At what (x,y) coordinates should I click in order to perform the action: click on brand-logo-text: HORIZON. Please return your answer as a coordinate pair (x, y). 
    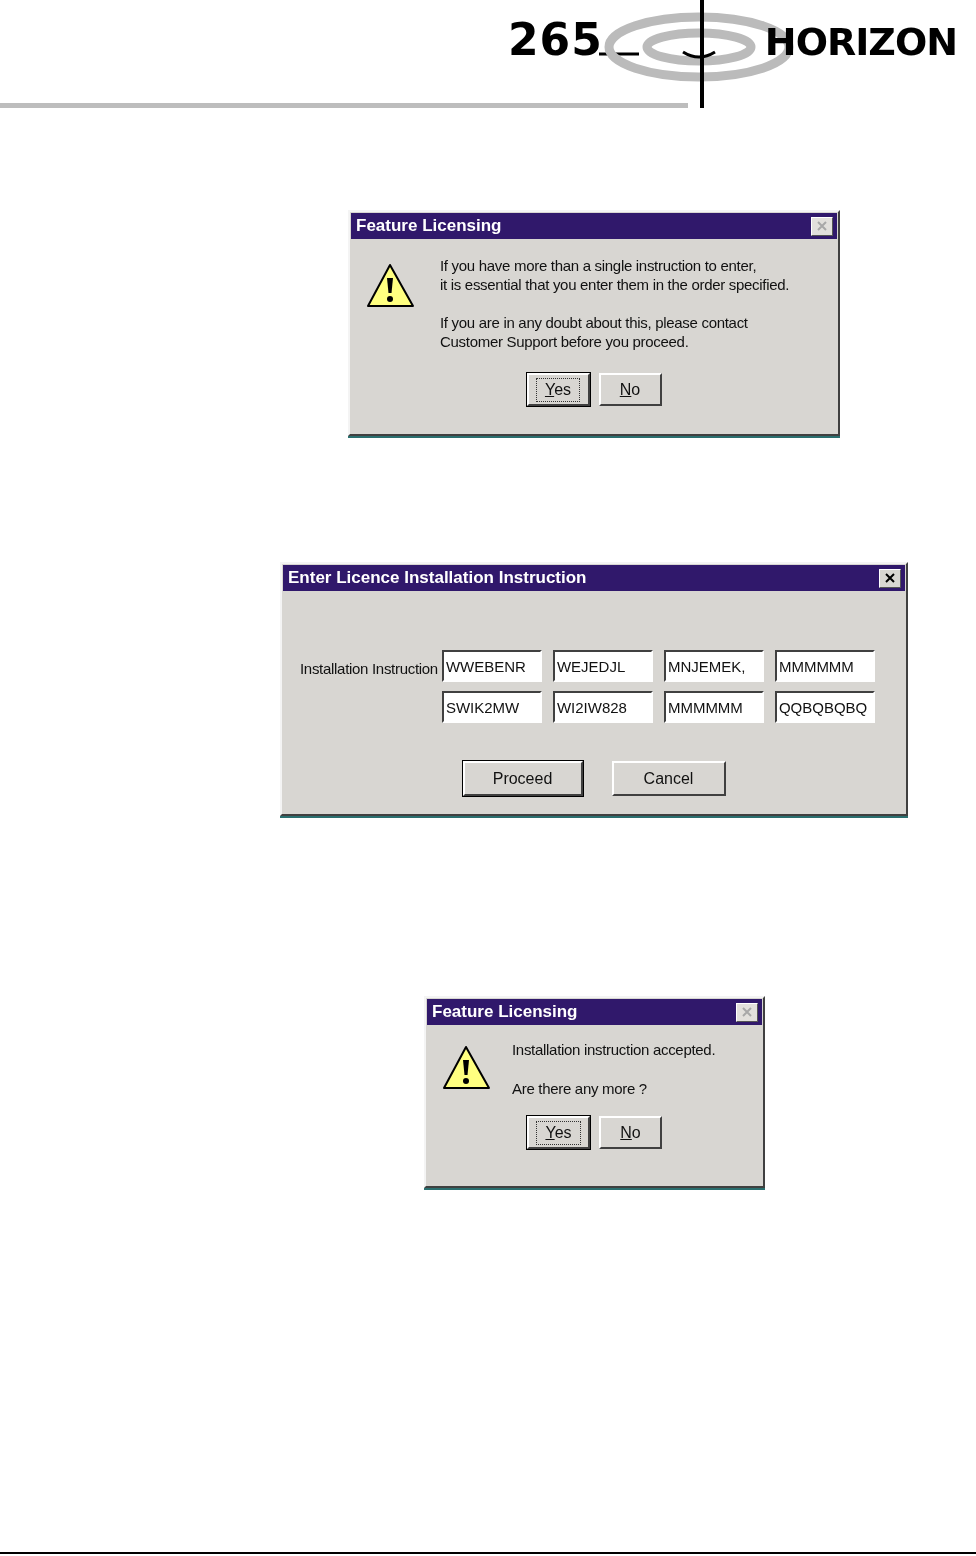
    Looking at the image, I should click on (861, 42).